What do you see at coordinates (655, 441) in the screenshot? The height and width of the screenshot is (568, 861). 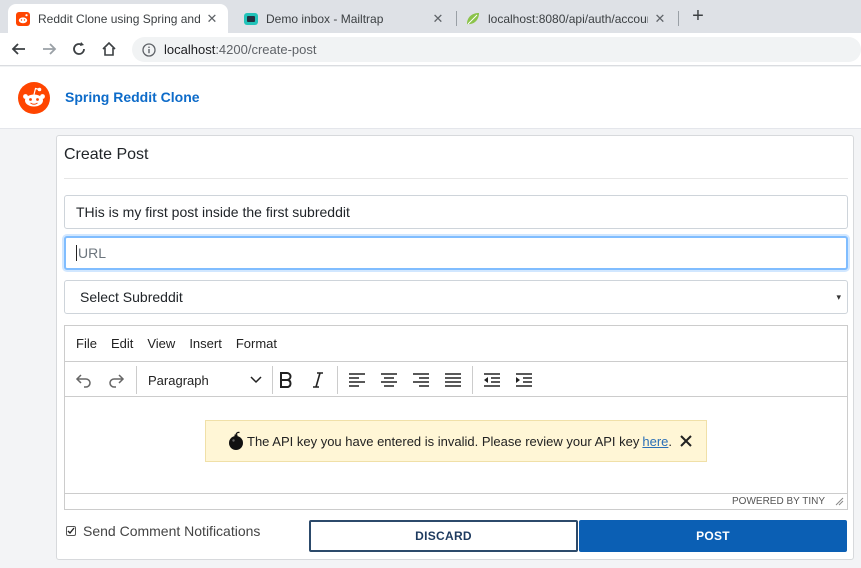 I see `api-key-help-link: here` at bounding box center [655, 441].